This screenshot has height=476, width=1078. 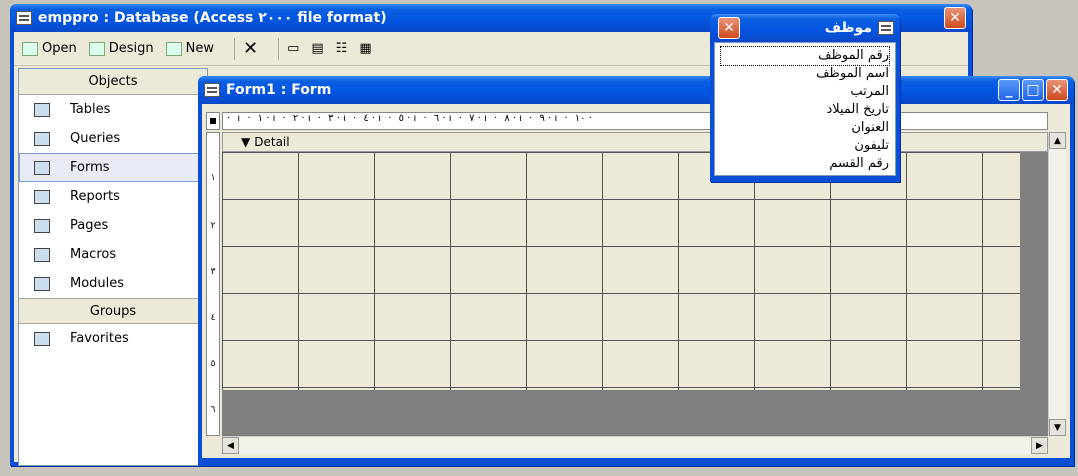 What do you see at coordinates (636, 90) in the screenshot?
I see `form-titlebar: Form1 : Form _ □ ✕` at bounding box center [636, 90].